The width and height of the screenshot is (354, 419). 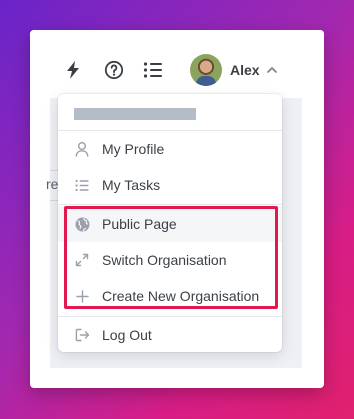 I want to click on menu-item-create-new-organisation: Create New Organisation, so click(x=170, y=296).